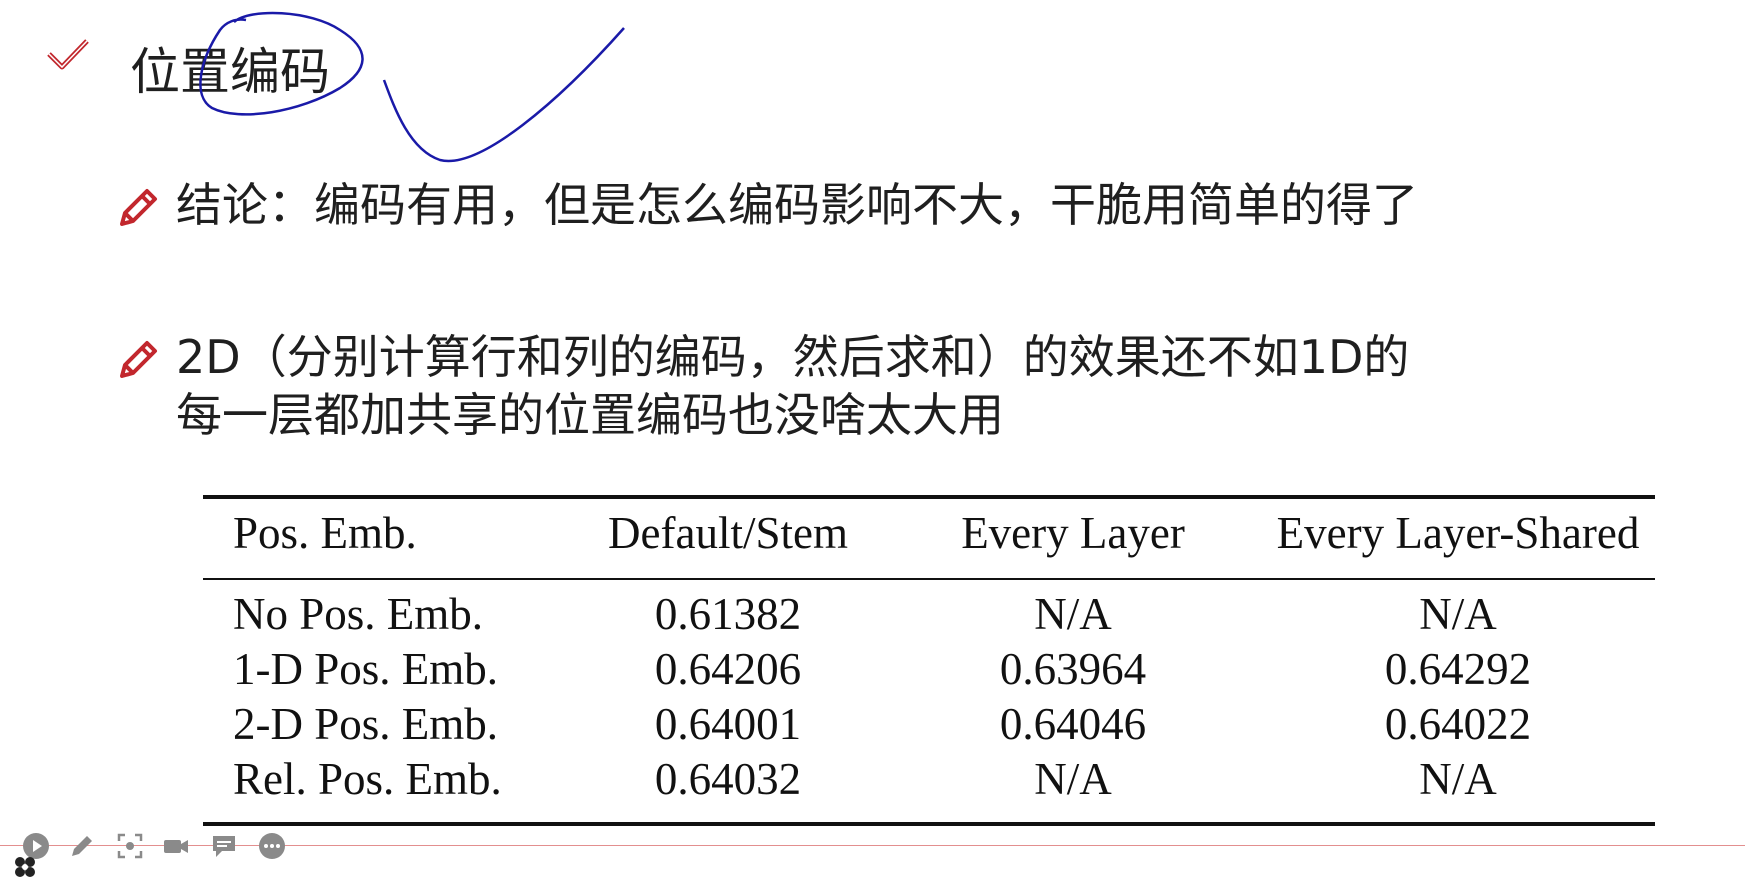 This screenshot has width=1745, height=885. I want to click on table-header-cell: Default/Stem, so click(728, 533).